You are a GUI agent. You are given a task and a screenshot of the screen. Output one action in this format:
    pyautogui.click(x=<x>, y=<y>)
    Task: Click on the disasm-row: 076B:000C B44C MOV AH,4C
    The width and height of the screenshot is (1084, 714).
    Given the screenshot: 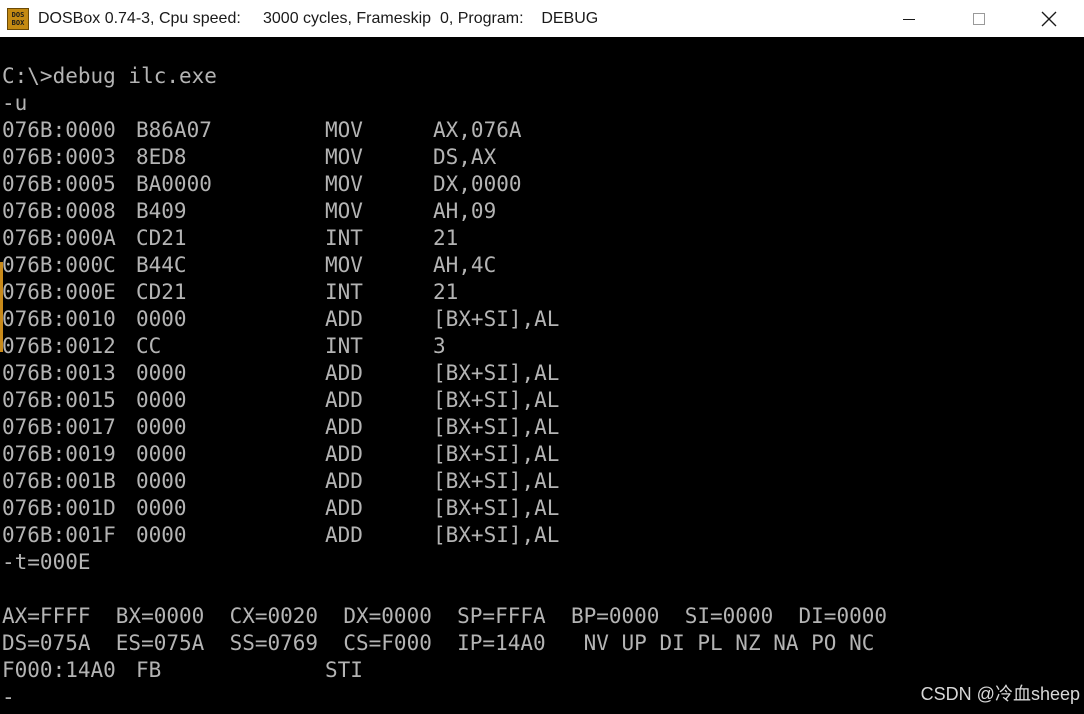 What is the action you would take?
    pyautogui.click(x=402, y=265)
    